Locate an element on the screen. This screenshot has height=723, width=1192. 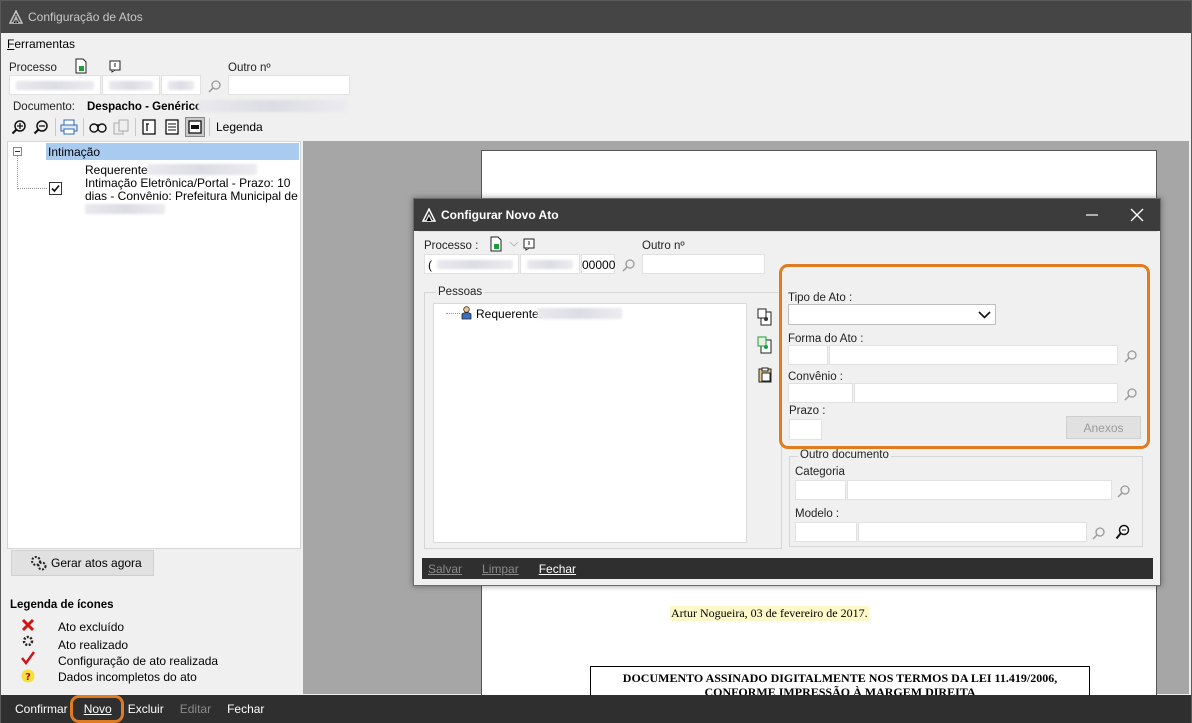
legenda-button: Legenda is located at coordinates (239, 127).